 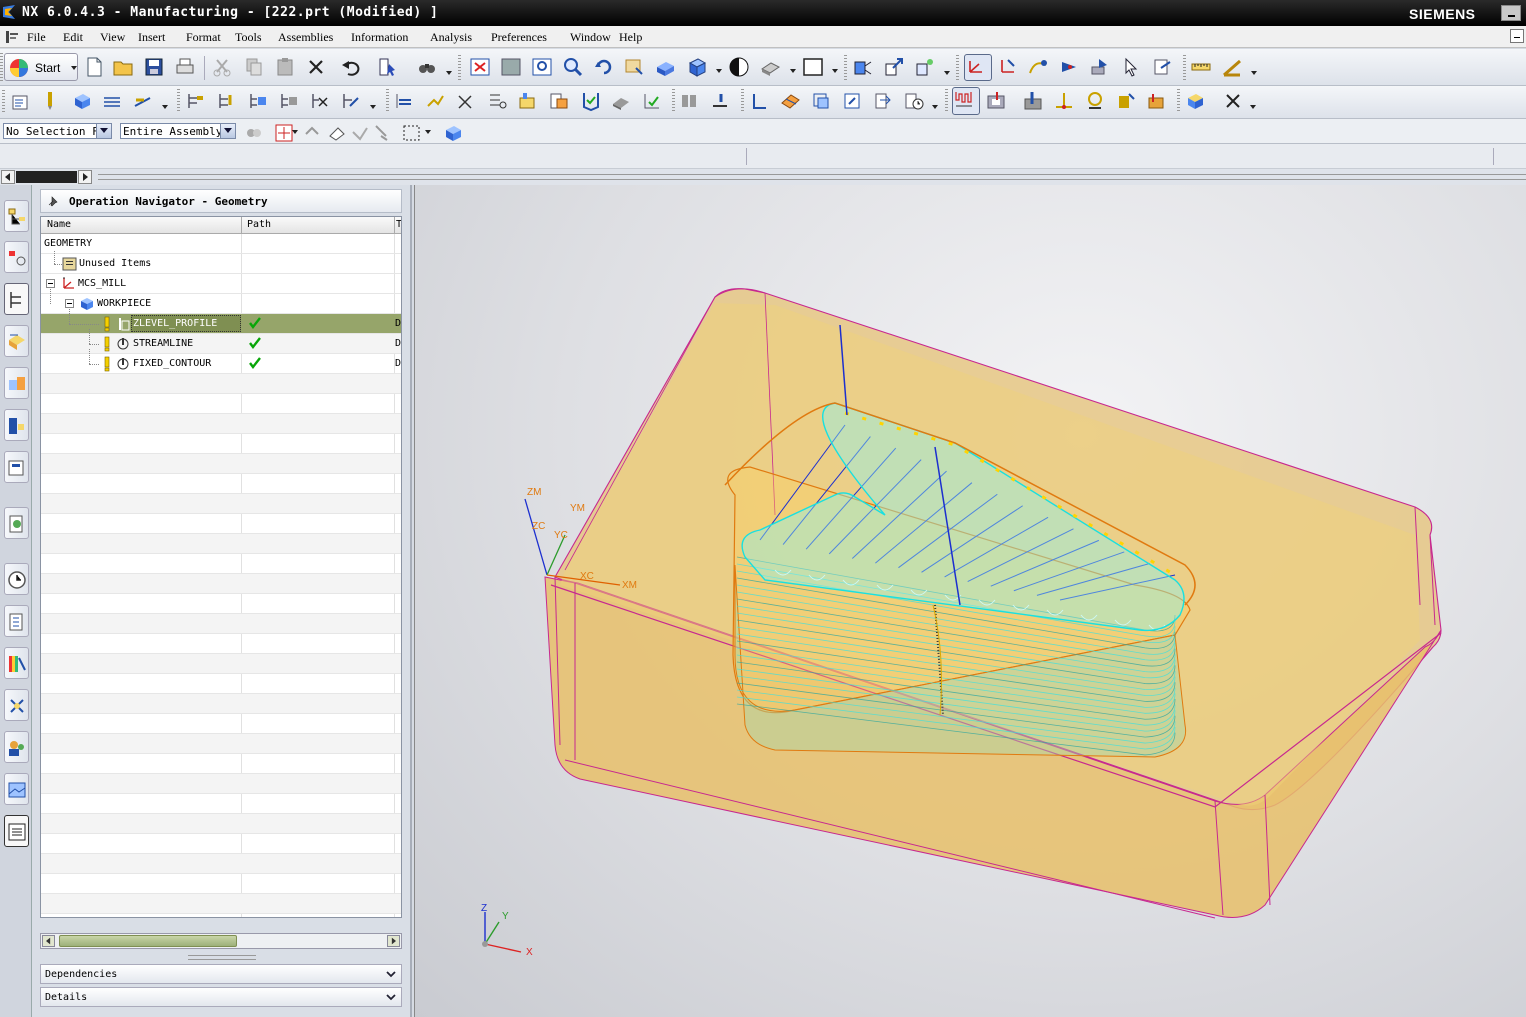 I want to click on list-tool-path-icon, so click(x=466, y=101).